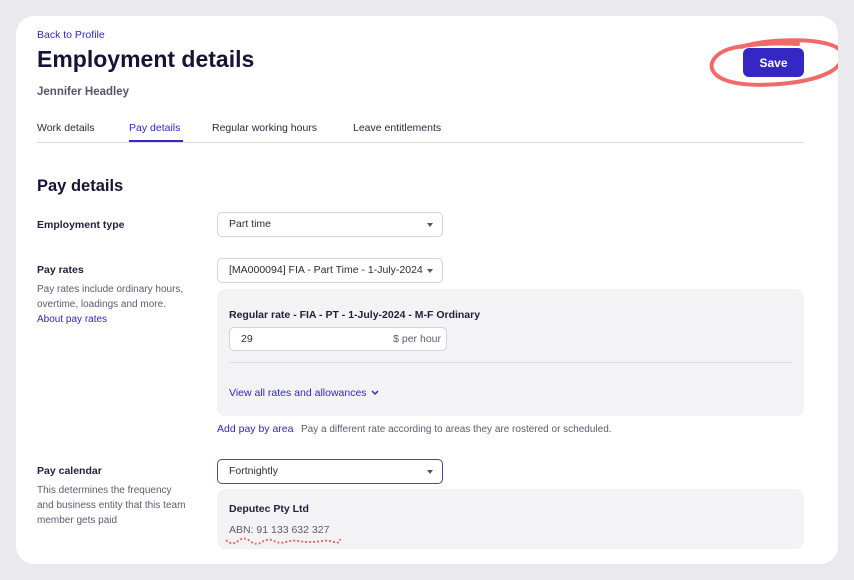 The image size is (854, 580). I want to click on employment-type-select: Part time, so click(330, 224).